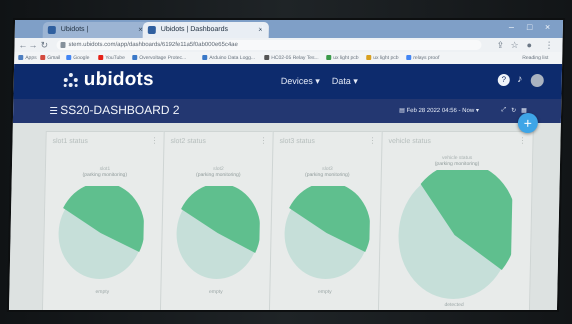 Image resolution: width=572 pixels, height=324 pixels. I want to click on widget-label: detected, so click(454, 305).